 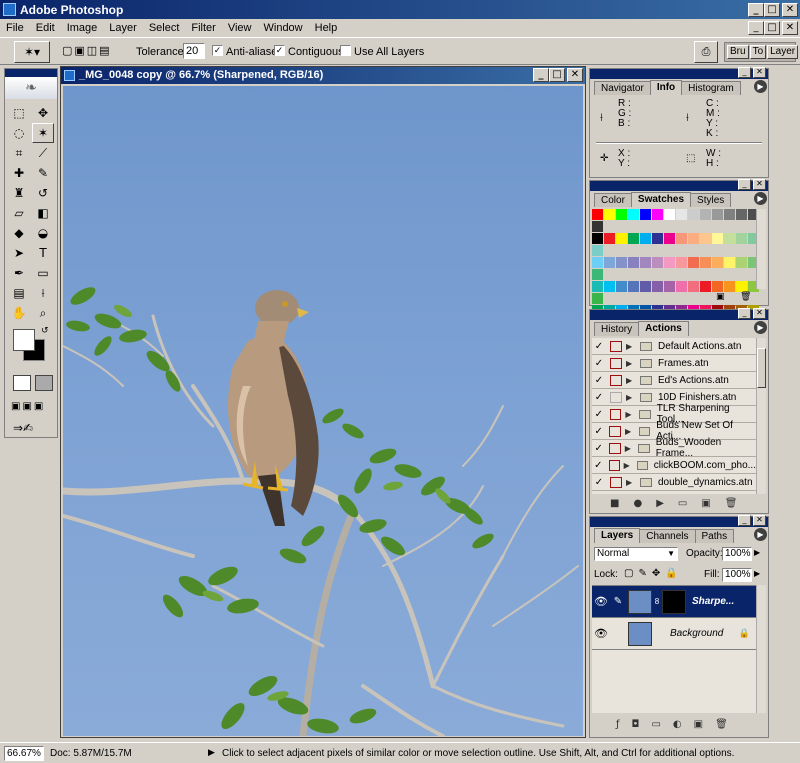 What do you see at coordinates (663, 328) in the screenshot?
I see `tab-actions: Actions` at bounding box center [663, 328].